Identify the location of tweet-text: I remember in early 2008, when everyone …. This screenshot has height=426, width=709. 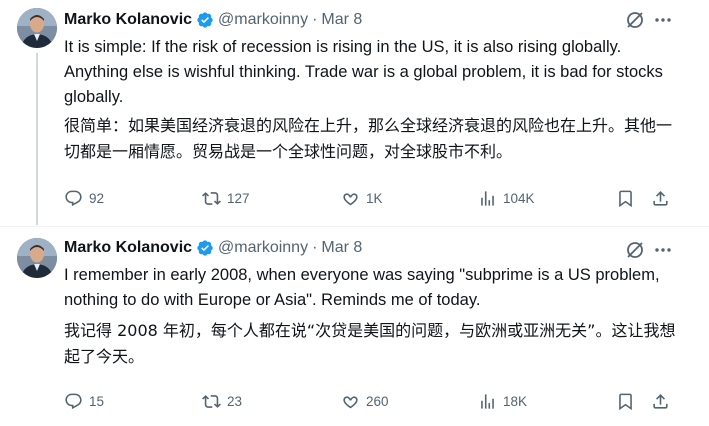
(362, 287).